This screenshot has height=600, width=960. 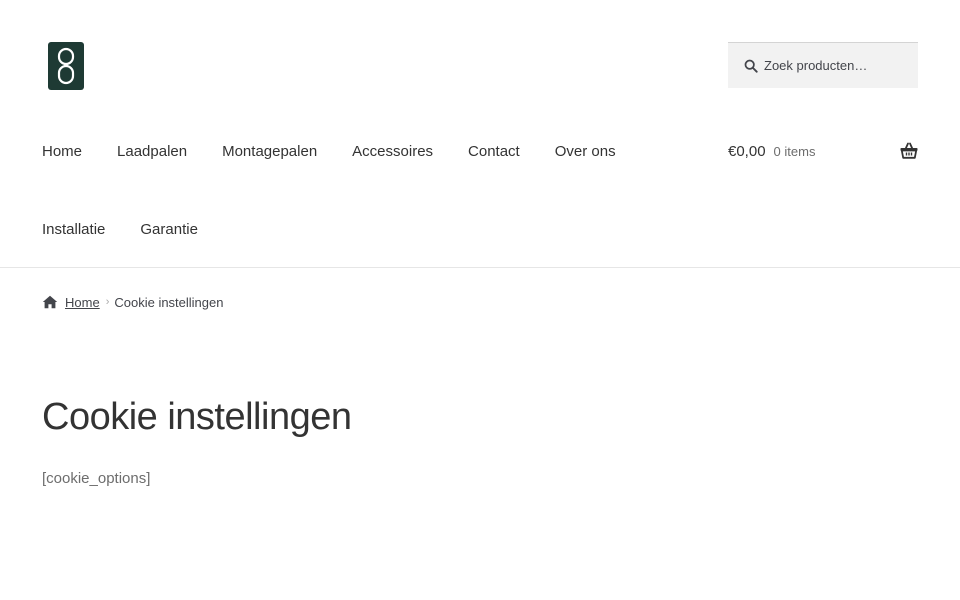 I want to click on nav-item-home: Home, so click(x=62, y=151).